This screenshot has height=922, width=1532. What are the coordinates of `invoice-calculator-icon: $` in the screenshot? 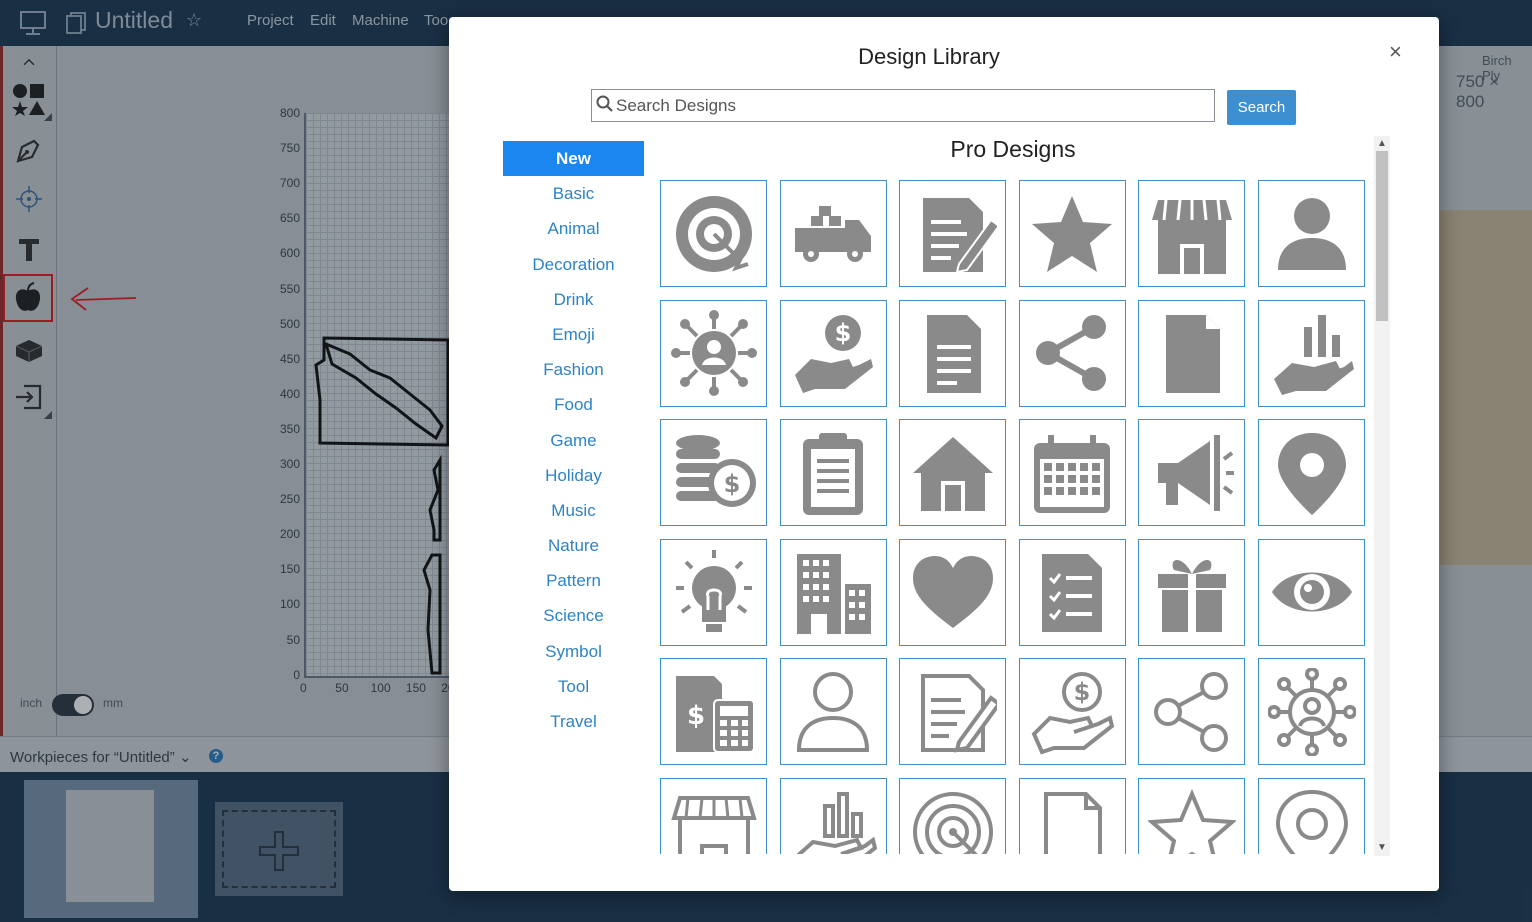 It's located at (715, 714).